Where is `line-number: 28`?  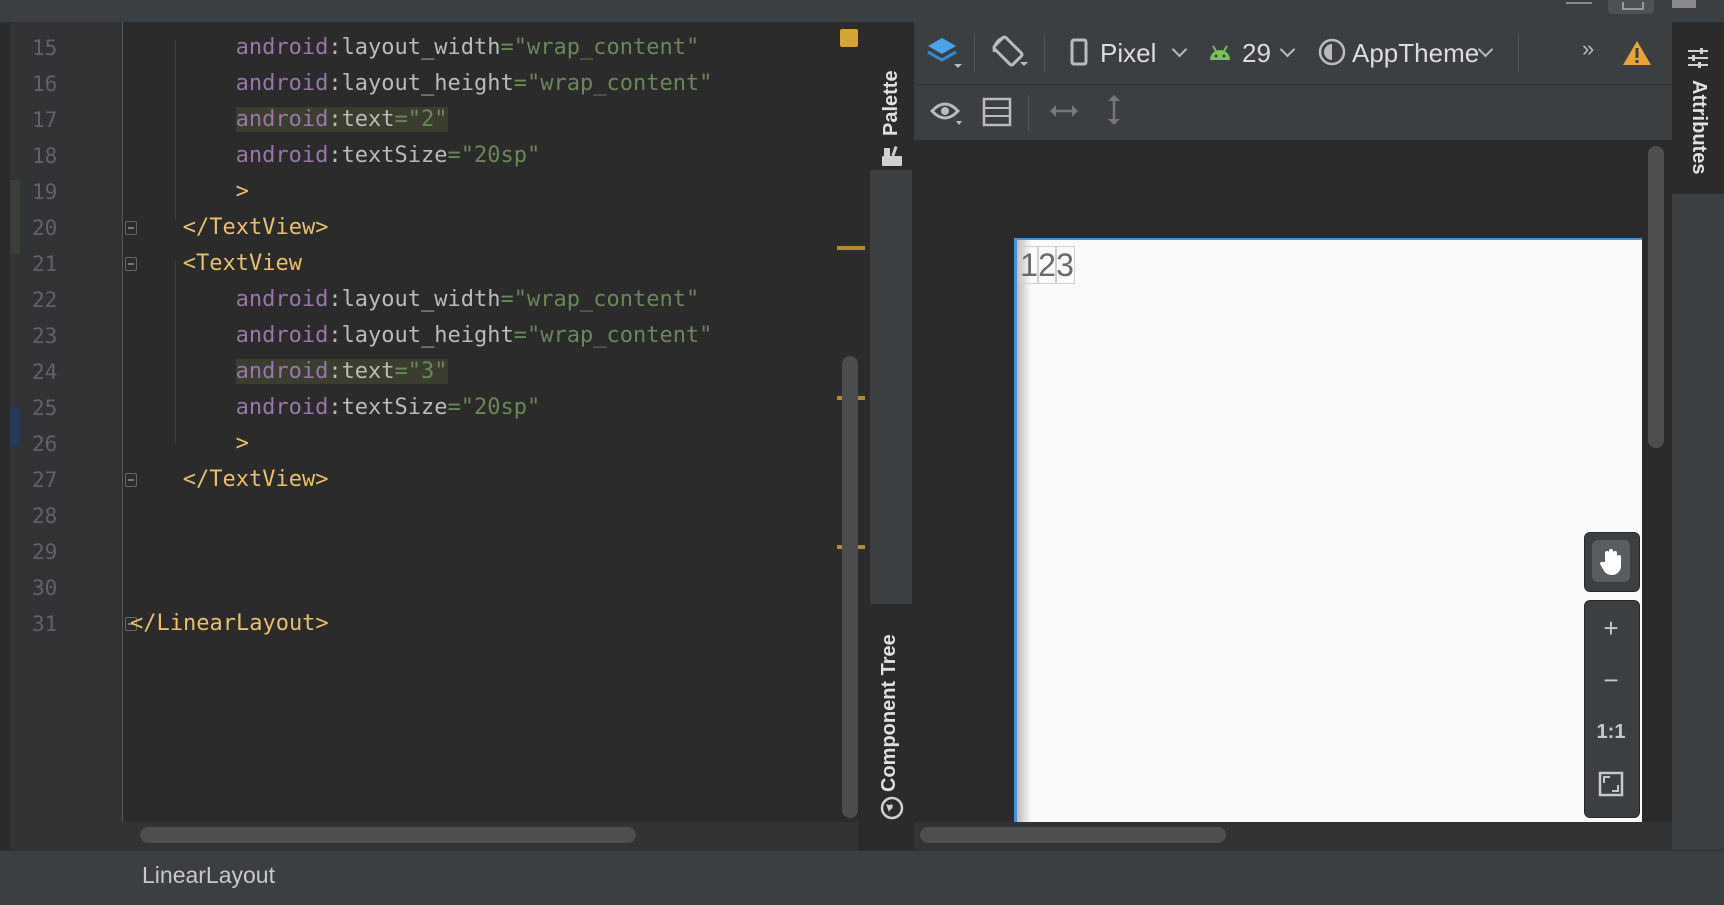 line-number: 28 is located at coordinates (45, 516).